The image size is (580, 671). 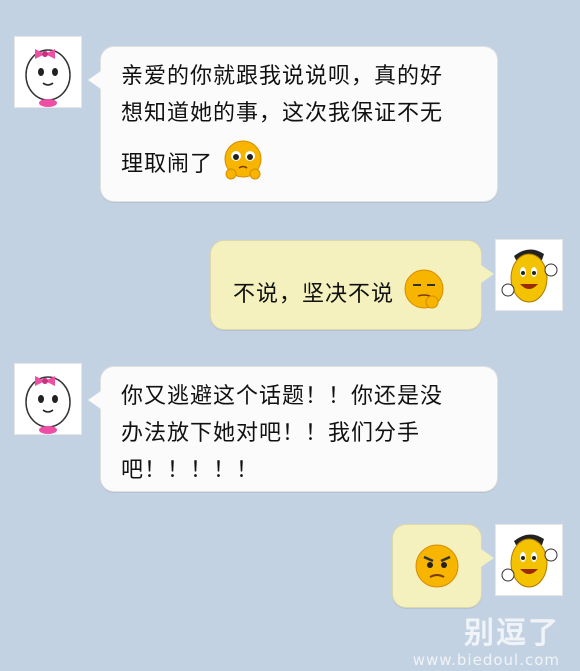 I want to click on message-bubble-outgoing, so click(x=443, y=566).